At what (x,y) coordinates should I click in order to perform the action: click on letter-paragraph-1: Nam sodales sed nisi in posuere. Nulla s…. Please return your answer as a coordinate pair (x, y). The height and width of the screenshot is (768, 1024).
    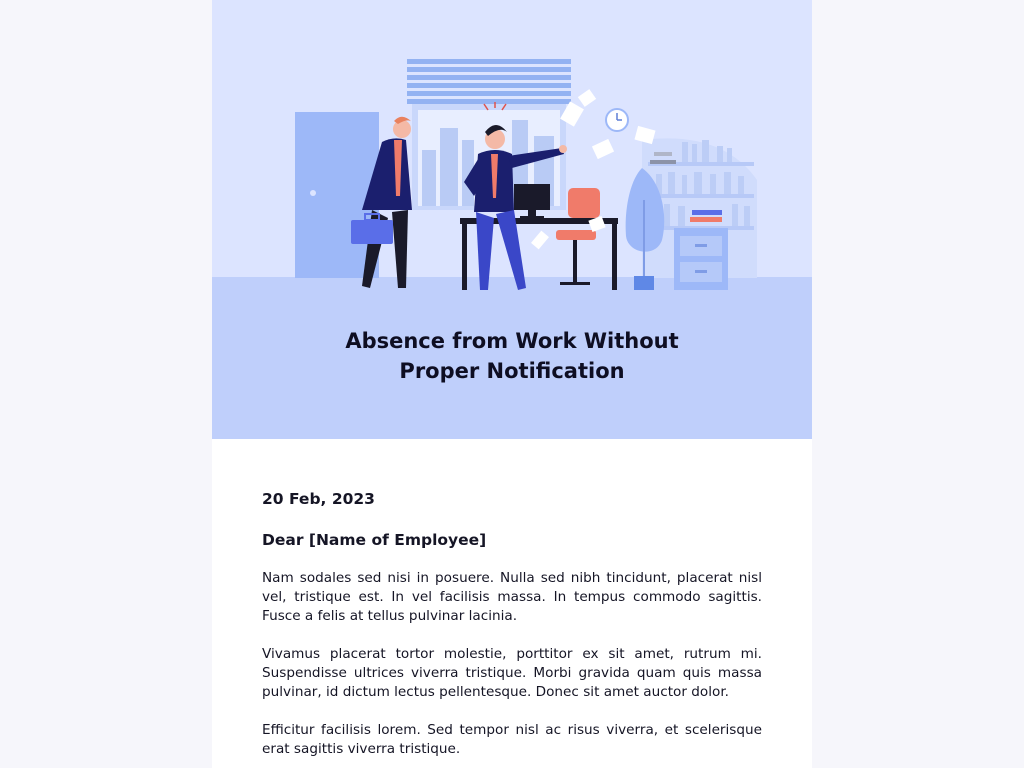
    Looking at the image, I should click on (512, 597).